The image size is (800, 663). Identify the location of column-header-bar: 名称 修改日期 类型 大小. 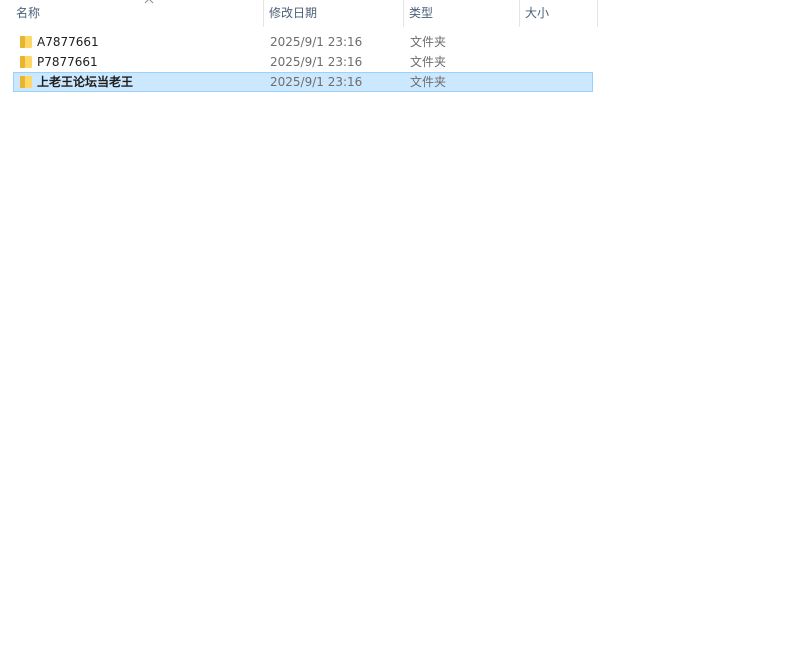
(299, 13).